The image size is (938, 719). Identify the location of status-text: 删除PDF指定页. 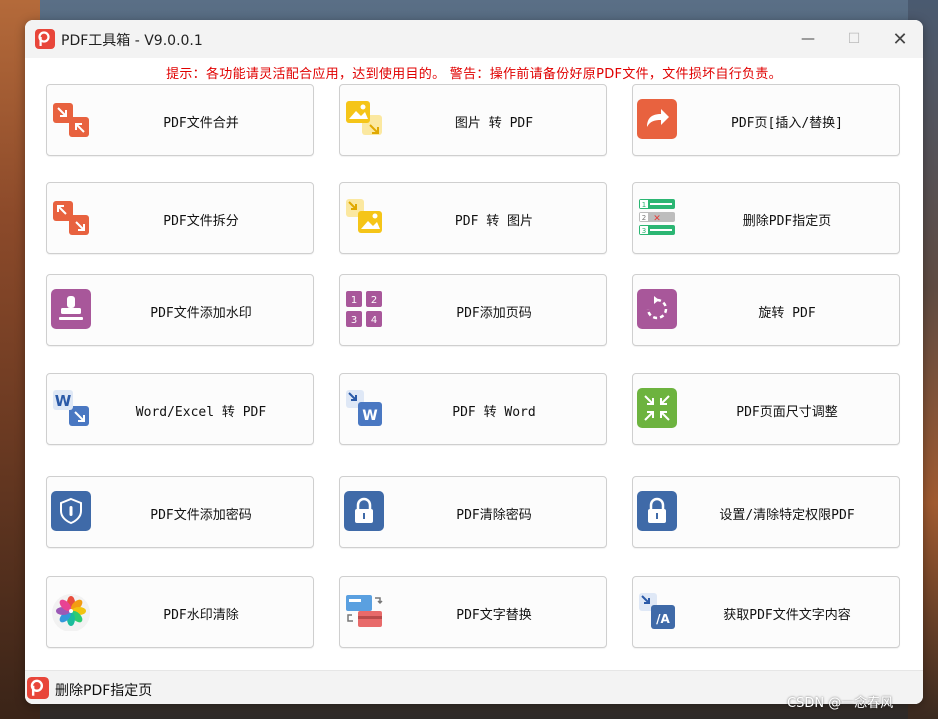
(104, 691).